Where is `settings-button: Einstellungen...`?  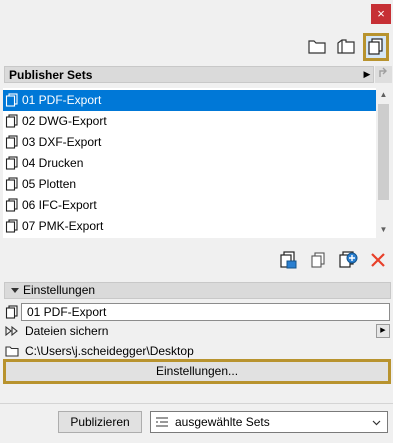 settings-button: Einstellungen... is located at coordinates (197, 371).